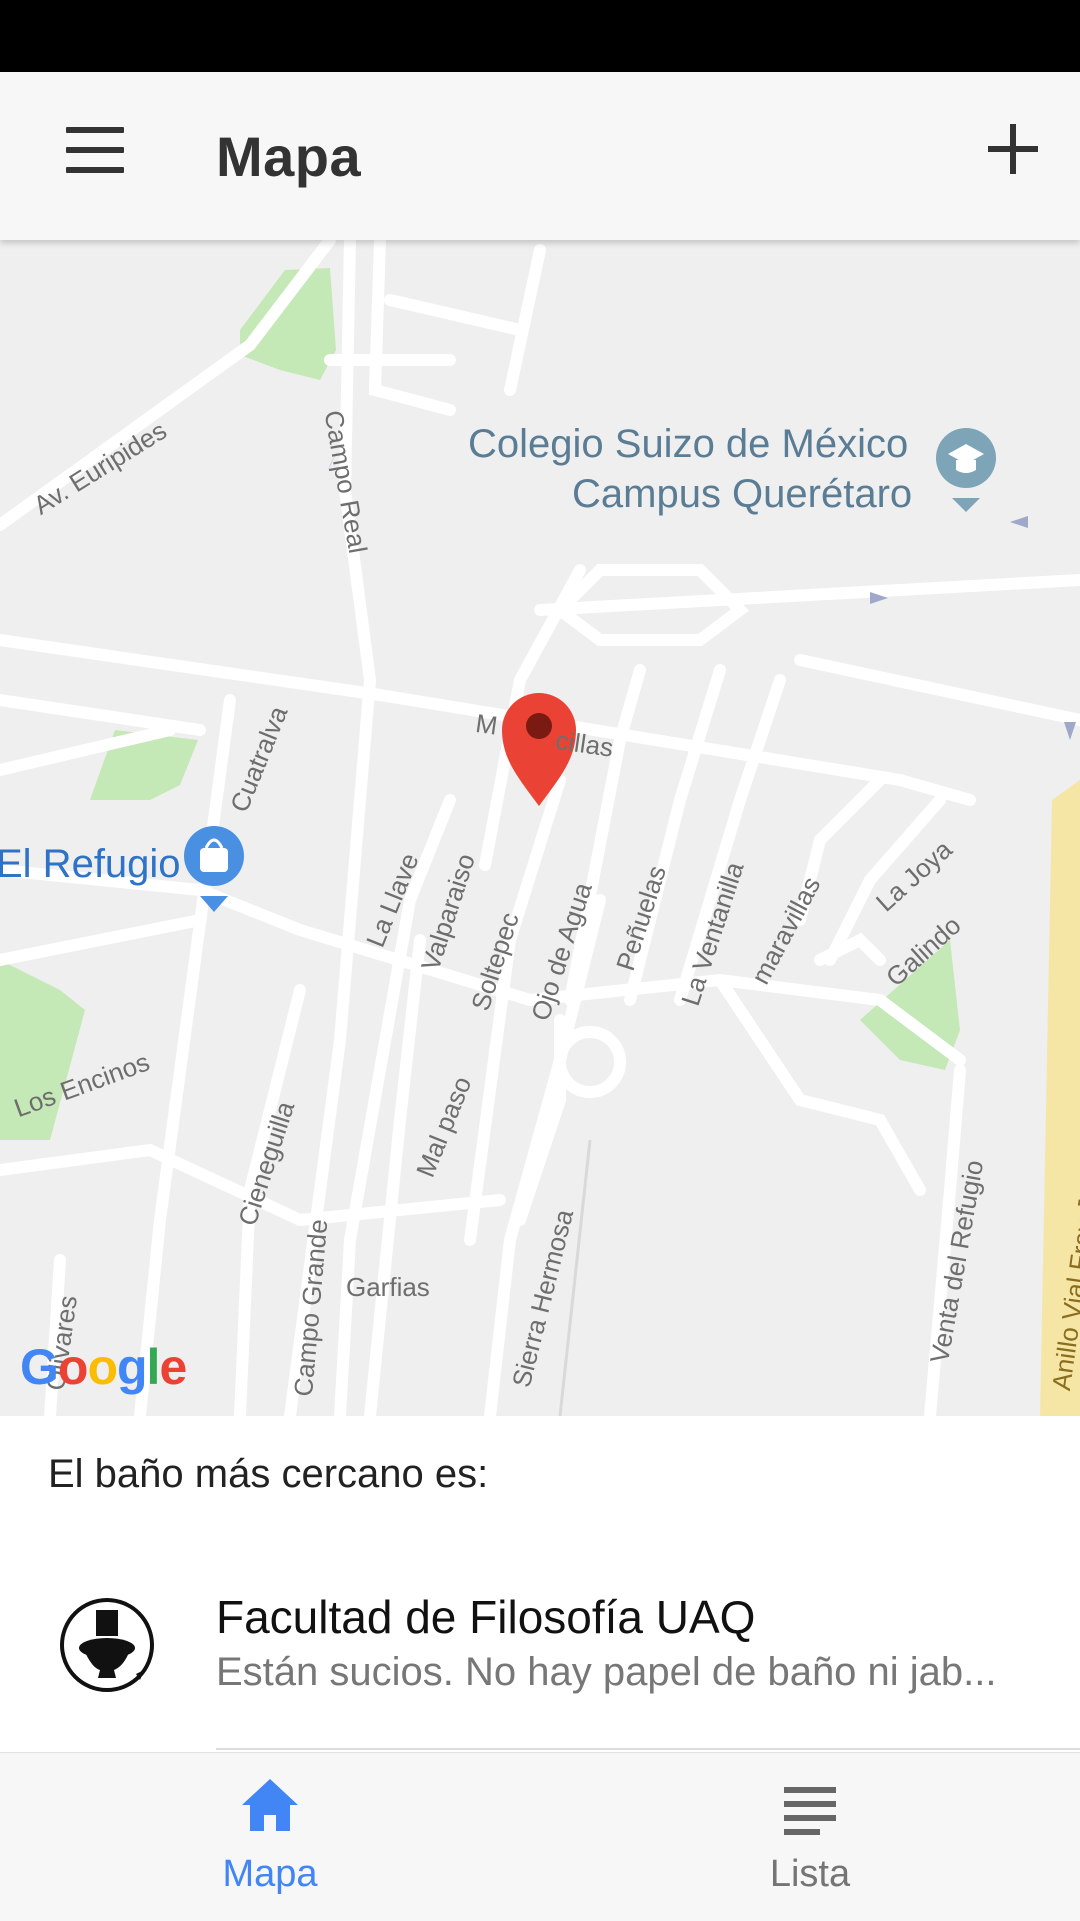  Describe the element at coordinates (107, 1645) in the screenshot. I see `toilet-icon` at that location.